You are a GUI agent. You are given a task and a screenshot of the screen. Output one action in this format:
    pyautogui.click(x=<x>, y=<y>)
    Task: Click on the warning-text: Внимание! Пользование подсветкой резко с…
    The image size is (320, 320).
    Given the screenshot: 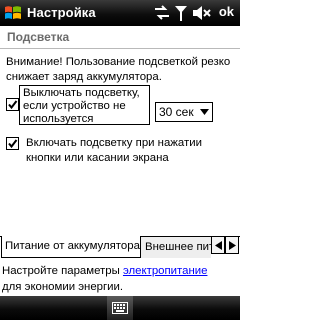 What is the action you would take?
    pyautogui.click(x=118, y=69)
    